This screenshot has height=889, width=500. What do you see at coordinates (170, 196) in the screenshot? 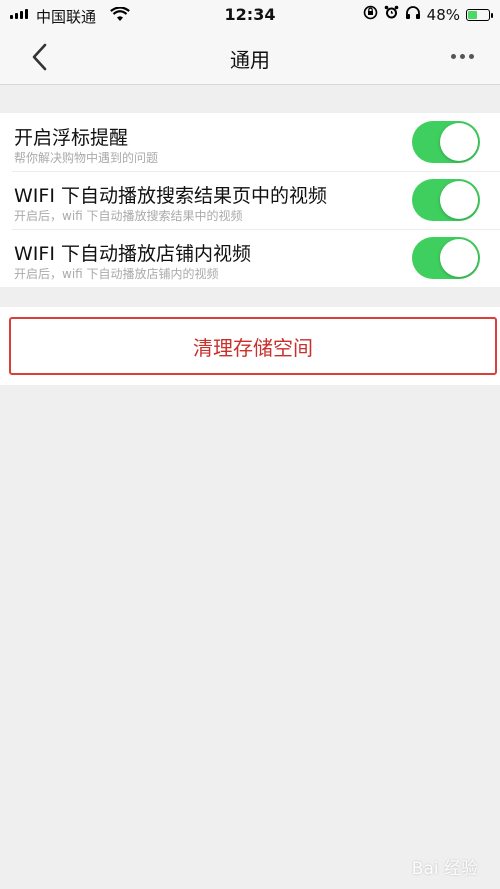
I see `setting-title: WIFI 下自动播放搜索结果页中的视频` at bounding box center [170, 196].